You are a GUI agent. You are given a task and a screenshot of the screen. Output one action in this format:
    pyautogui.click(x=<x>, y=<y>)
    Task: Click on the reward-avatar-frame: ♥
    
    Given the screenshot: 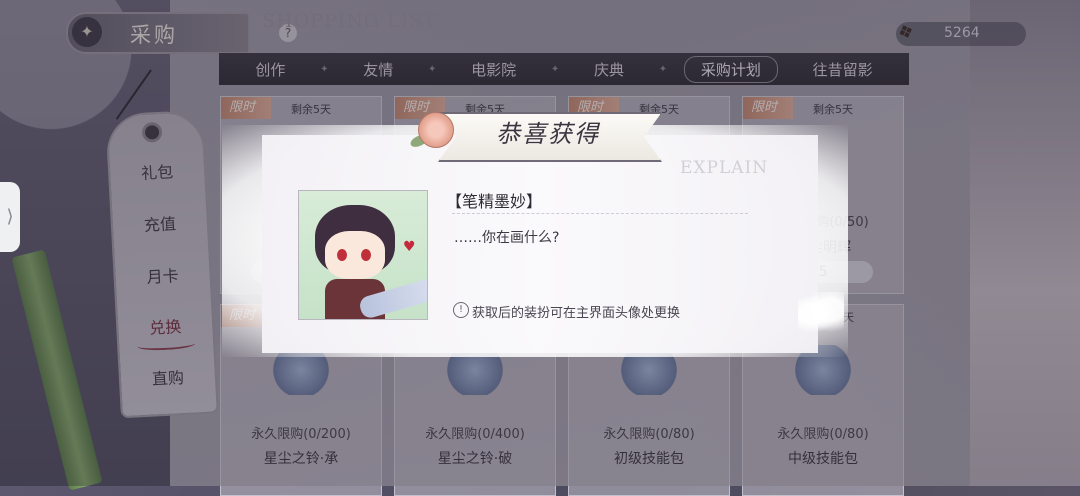 What is the action you would take?
    pyautogui.click(x=363, y=255)
    